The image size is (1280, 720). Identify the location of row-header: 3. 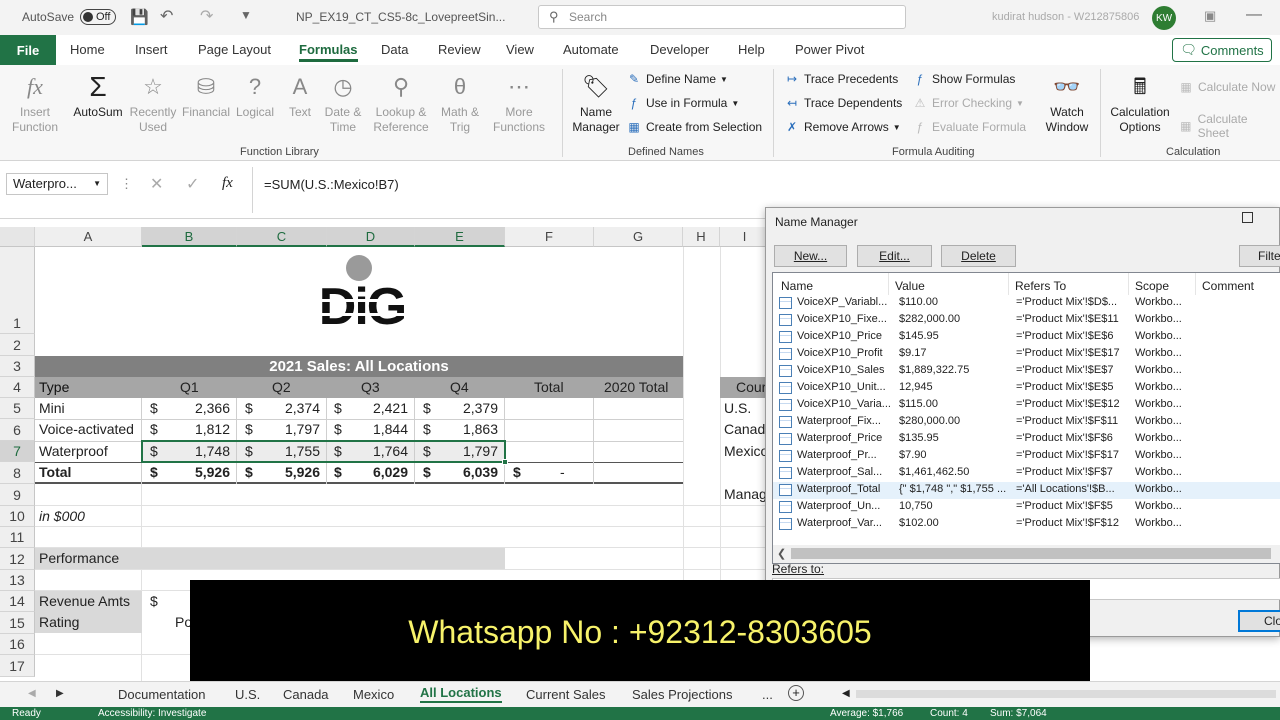
(17, 366).